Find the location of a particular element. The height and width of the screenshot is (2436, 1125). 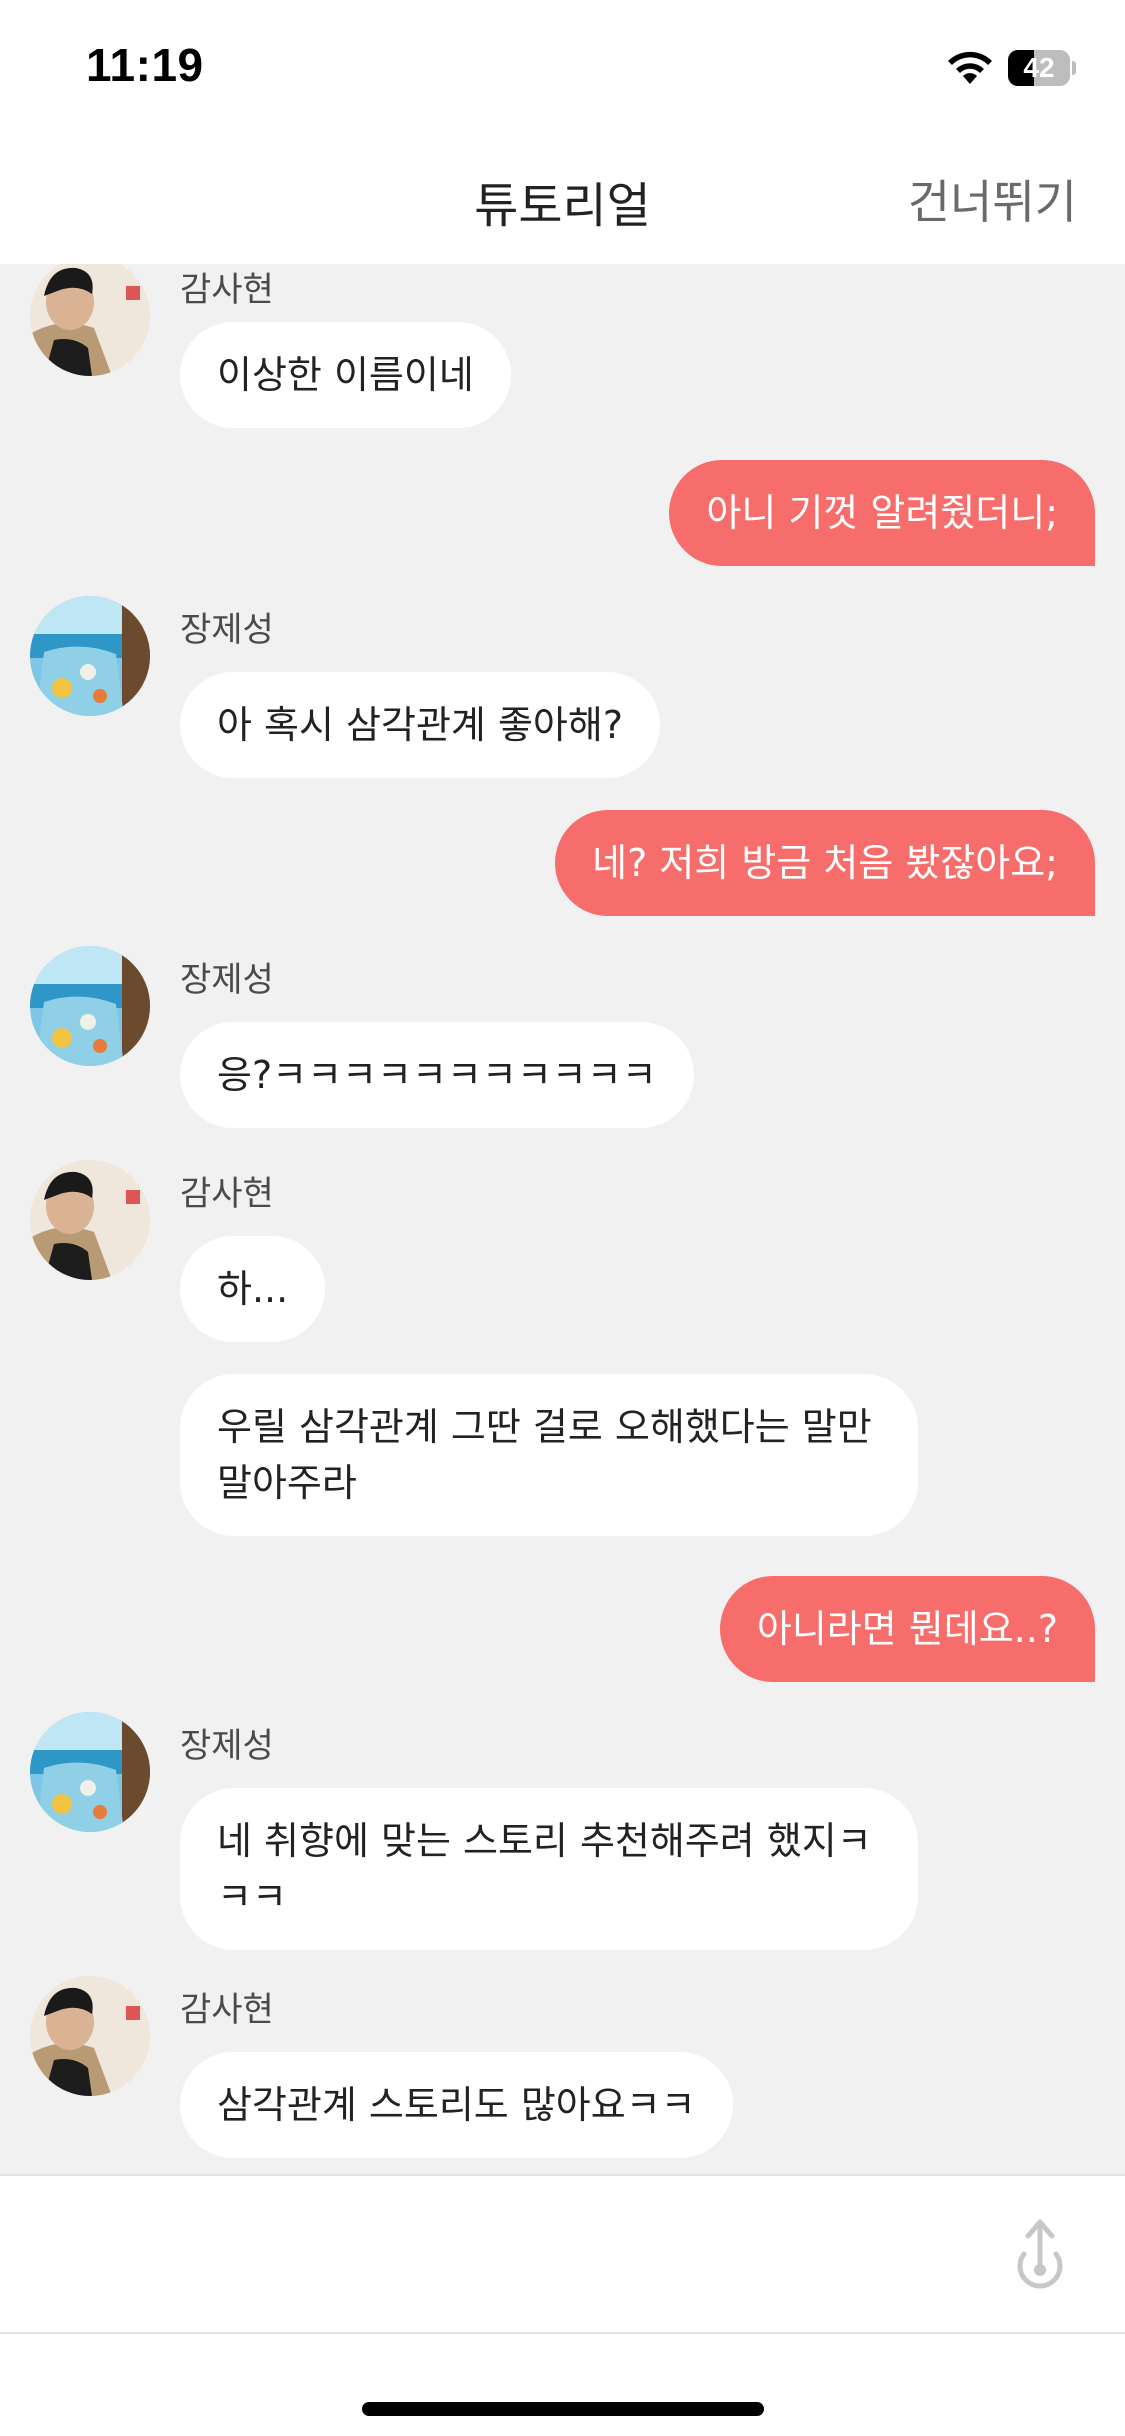

home-indicator is located at coordinates (563, 2409).